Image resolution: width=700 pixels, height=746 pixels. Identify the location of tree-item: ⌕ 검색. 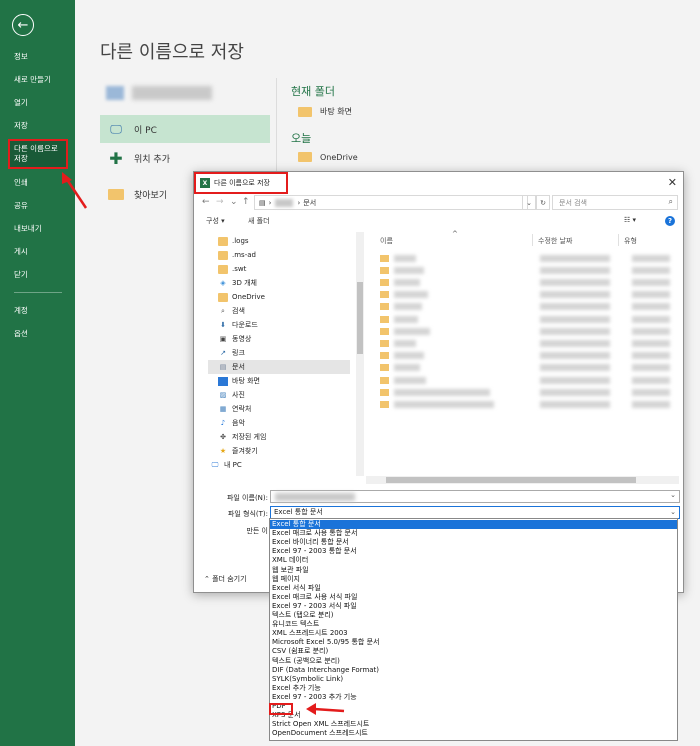
(279, 311).